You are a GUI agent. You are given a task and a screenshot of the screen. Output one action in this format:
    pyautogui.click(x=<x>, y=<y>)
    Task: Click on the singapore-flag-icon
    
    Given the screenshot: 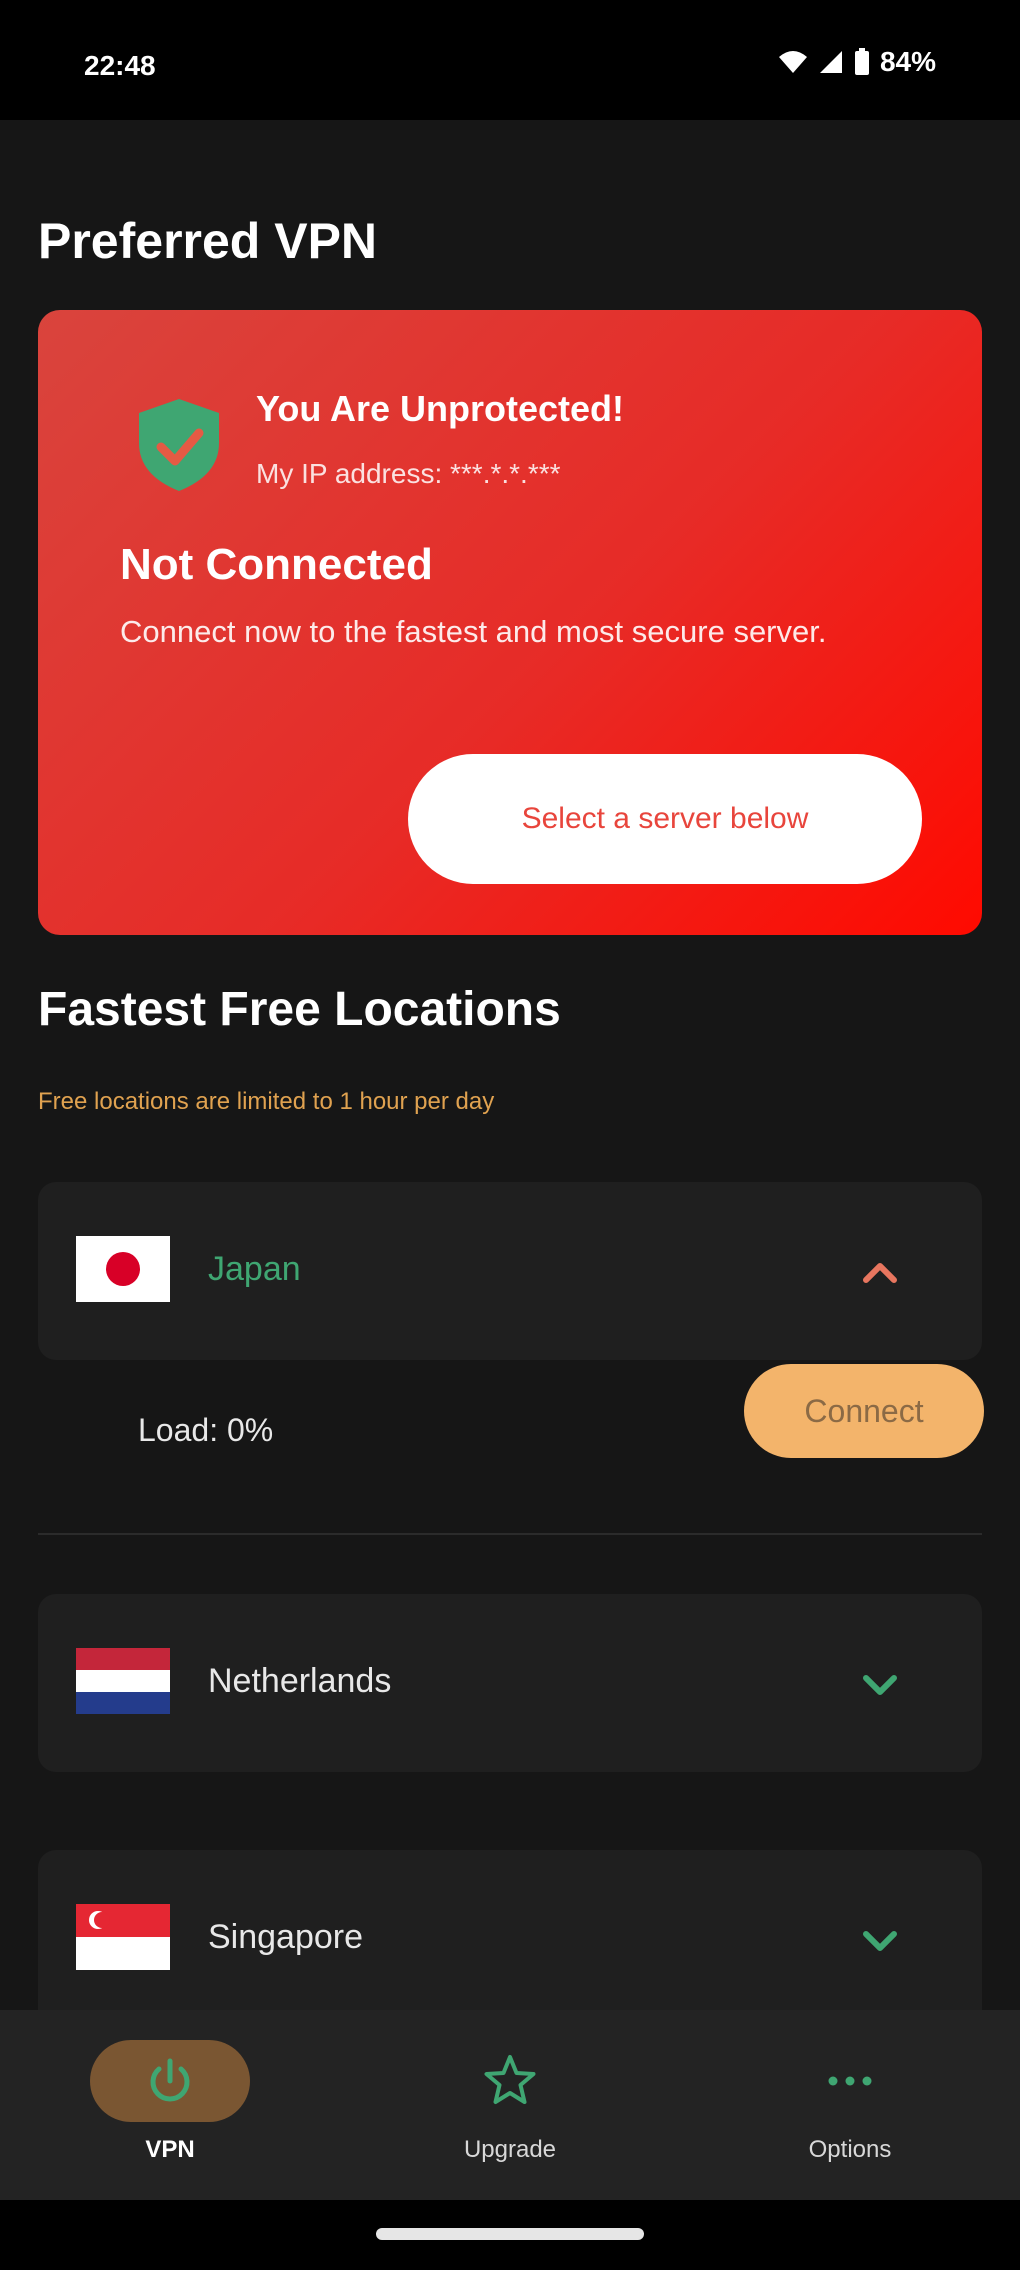 What is the action you would take?
    pyautogui.click(x=123, y=1937)
    